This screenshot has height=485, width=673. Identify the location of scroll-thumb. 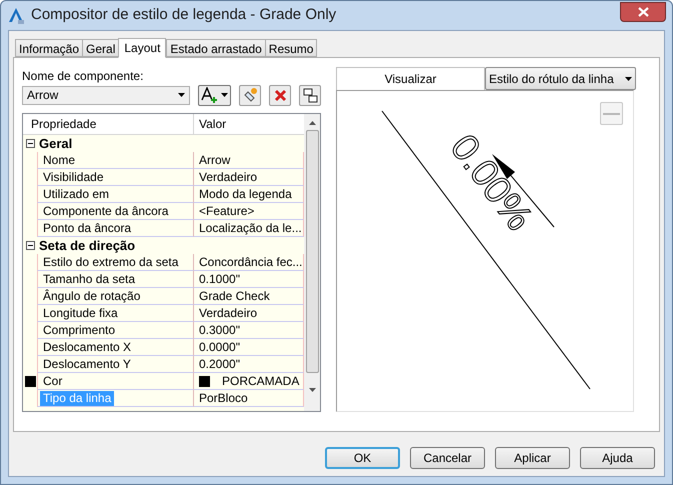
(312, 251).